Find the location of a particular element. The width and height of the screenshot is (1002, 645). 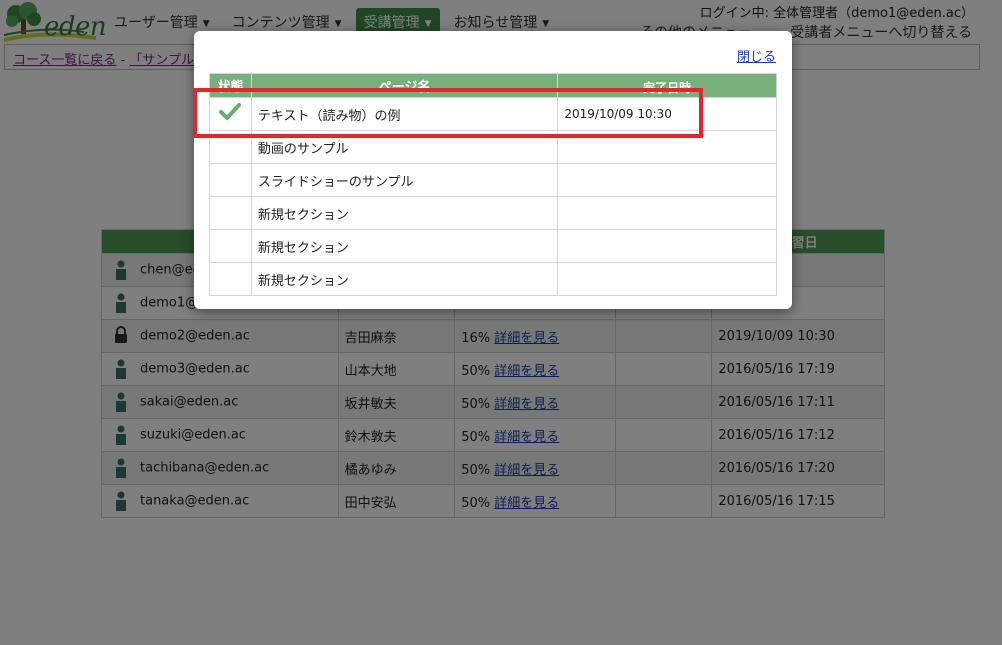

header-page-name: ページ名 is located at coordinates (404, 85).